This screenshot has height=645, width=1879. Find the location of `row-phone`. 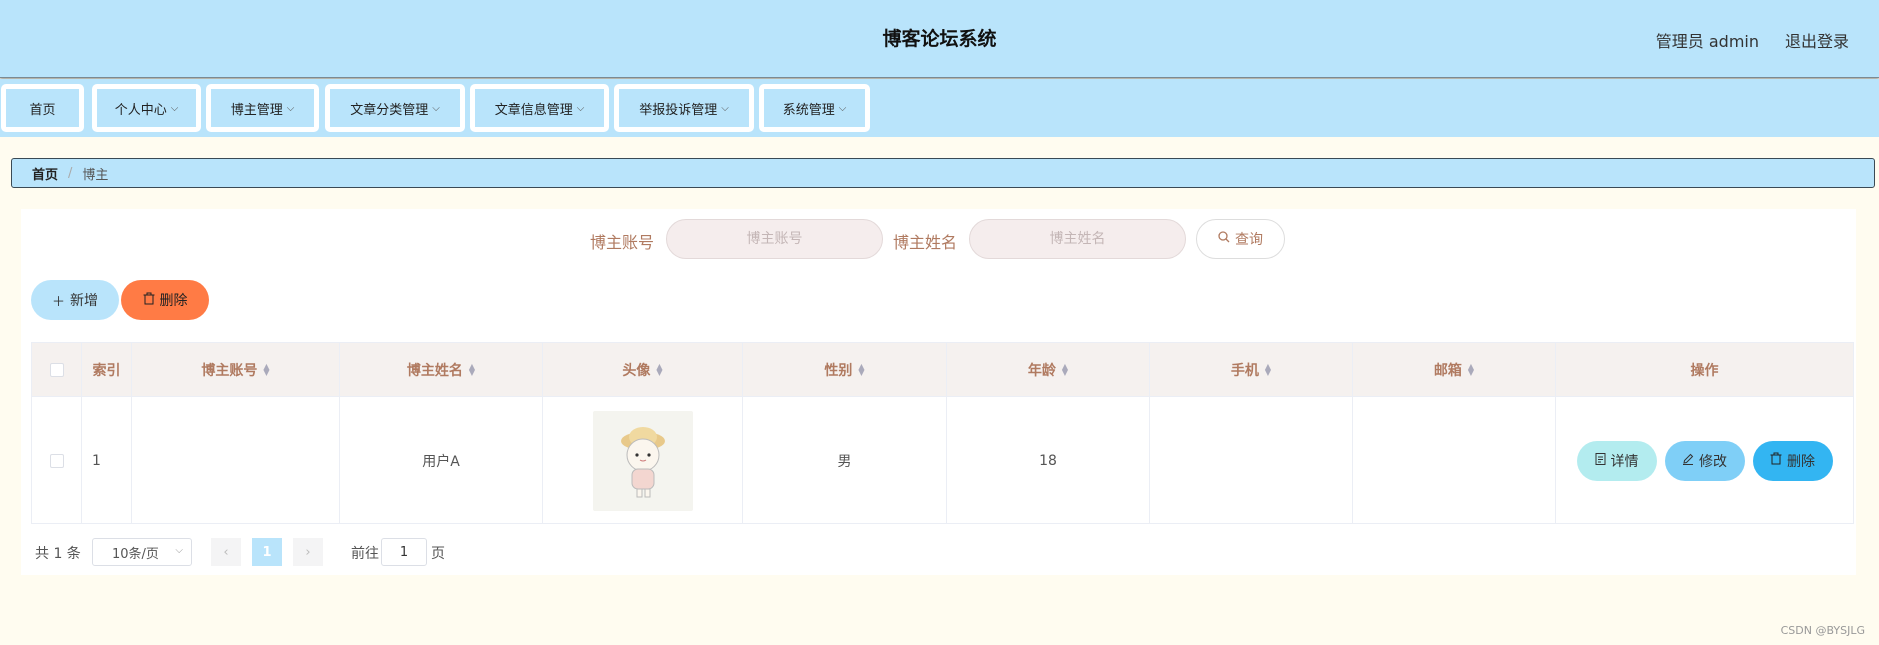

row-phone is located at coordinates (1251, 460).